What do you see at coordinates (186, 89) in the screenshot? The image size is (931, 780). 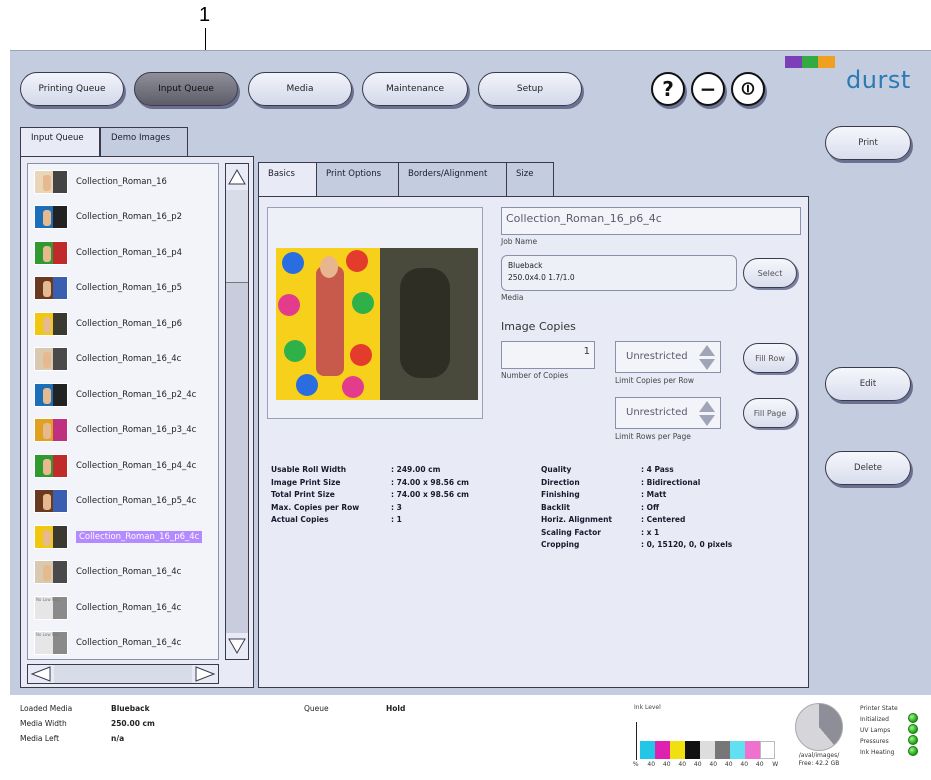 I see `input-queue-button: Input Queue` at bounding box center [186, 89].